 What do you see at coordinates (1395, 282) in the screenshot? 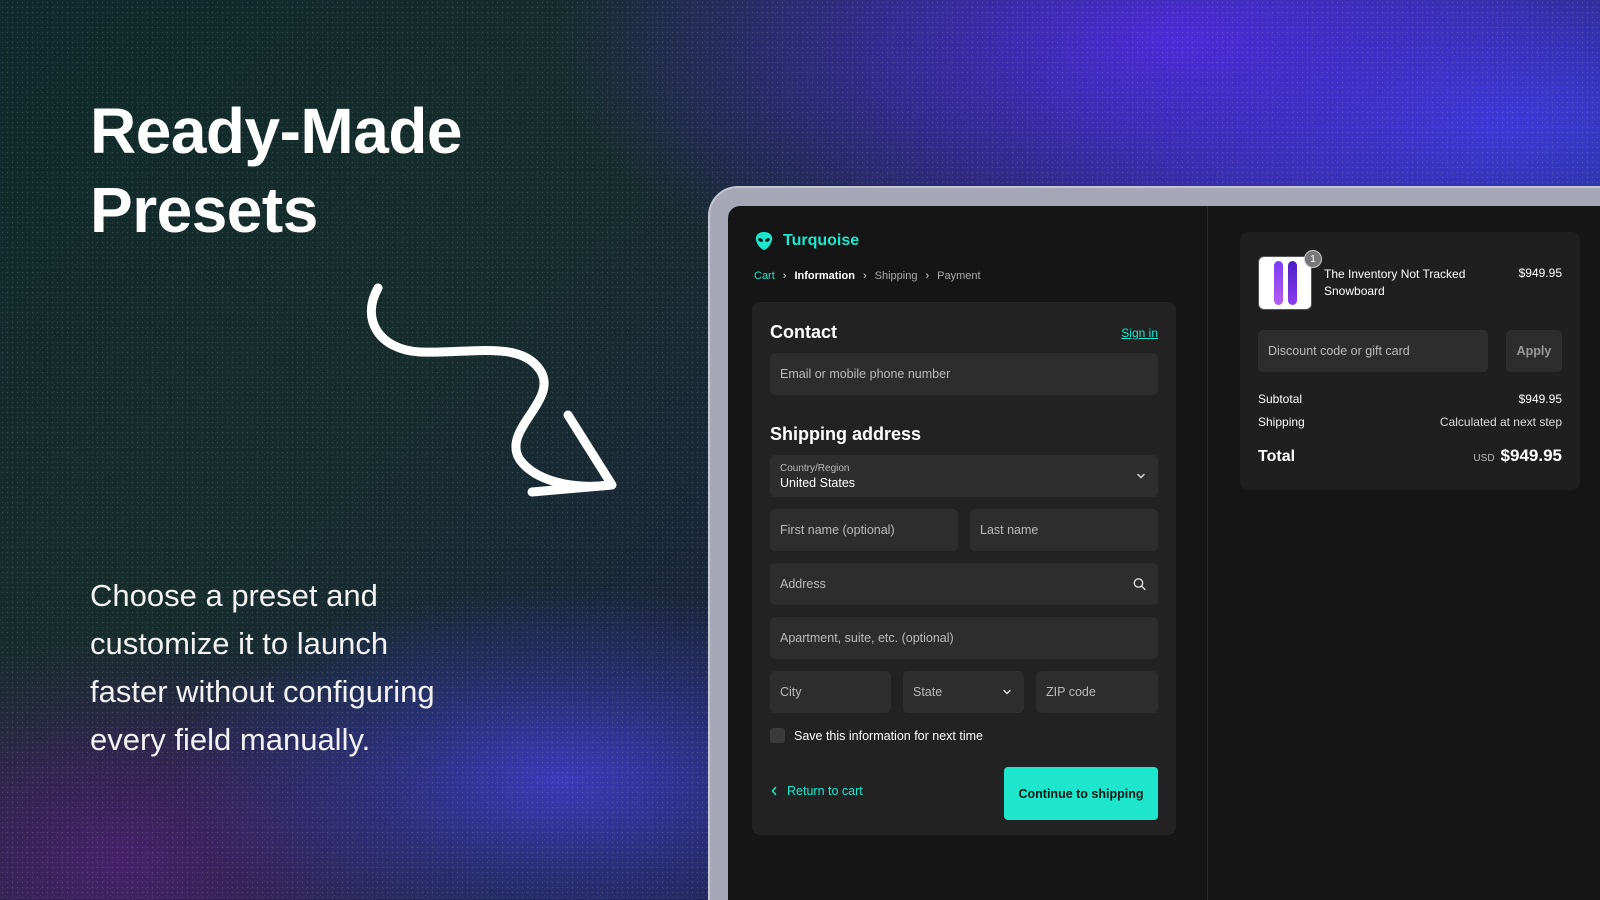
I see `product-name: The Inventory Not Tracked Snowboard` at bounding box center [1395, 282].